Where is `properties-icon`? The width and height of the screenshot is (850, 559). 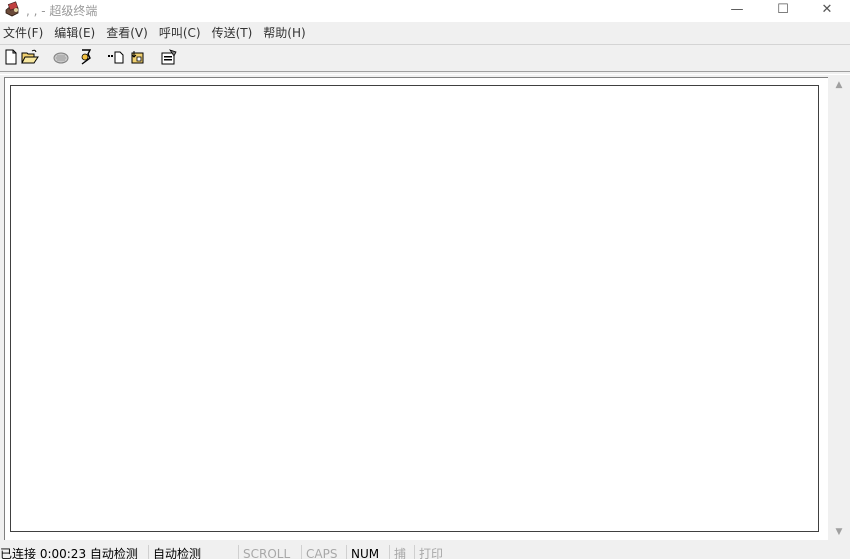 properties-icon is located at coordinates (169, 57).